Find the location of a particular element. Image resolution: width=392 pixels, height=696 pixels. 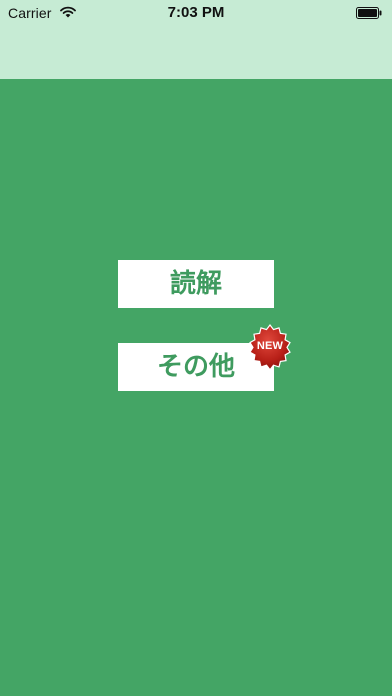

header-bar: Carrier 7:03 PM is located at coordinates (196, 39).